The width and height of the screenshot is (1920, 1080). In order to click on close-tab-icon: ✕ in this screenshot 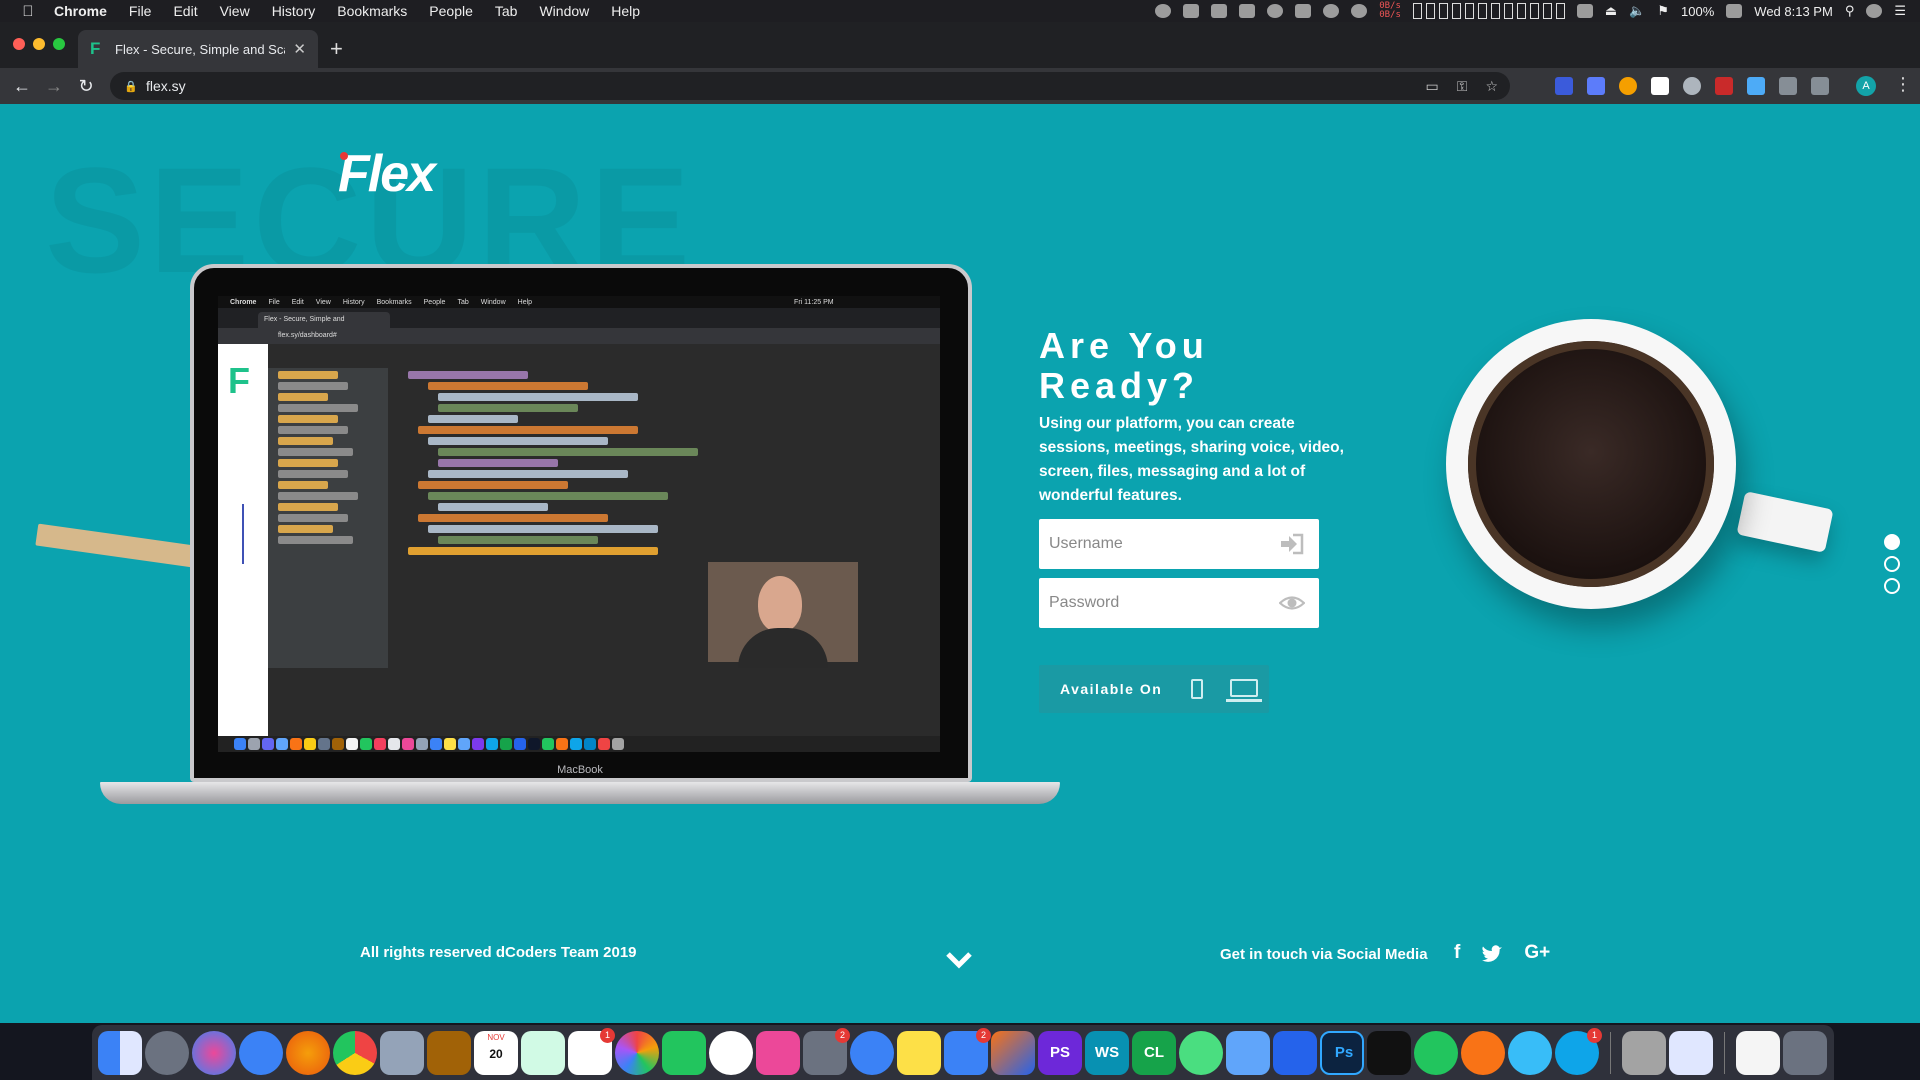, I will do `click(299, 49)`.